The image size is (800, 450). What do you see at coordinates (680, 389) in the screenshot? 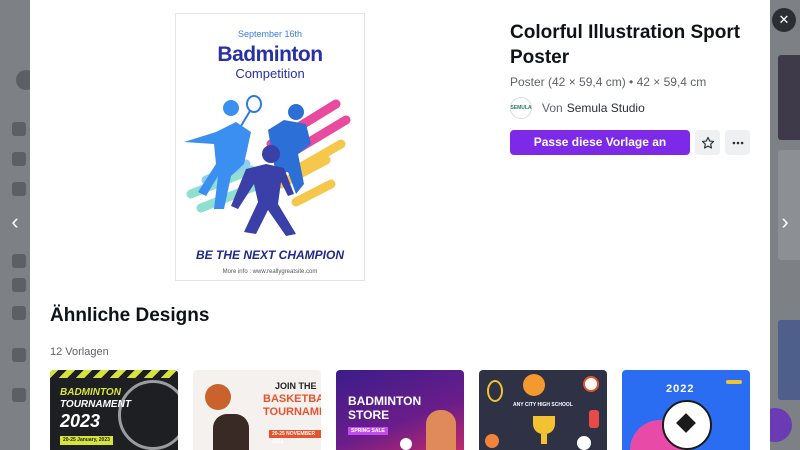
I see `design-year: 2022` at bounding box center [680, 389].